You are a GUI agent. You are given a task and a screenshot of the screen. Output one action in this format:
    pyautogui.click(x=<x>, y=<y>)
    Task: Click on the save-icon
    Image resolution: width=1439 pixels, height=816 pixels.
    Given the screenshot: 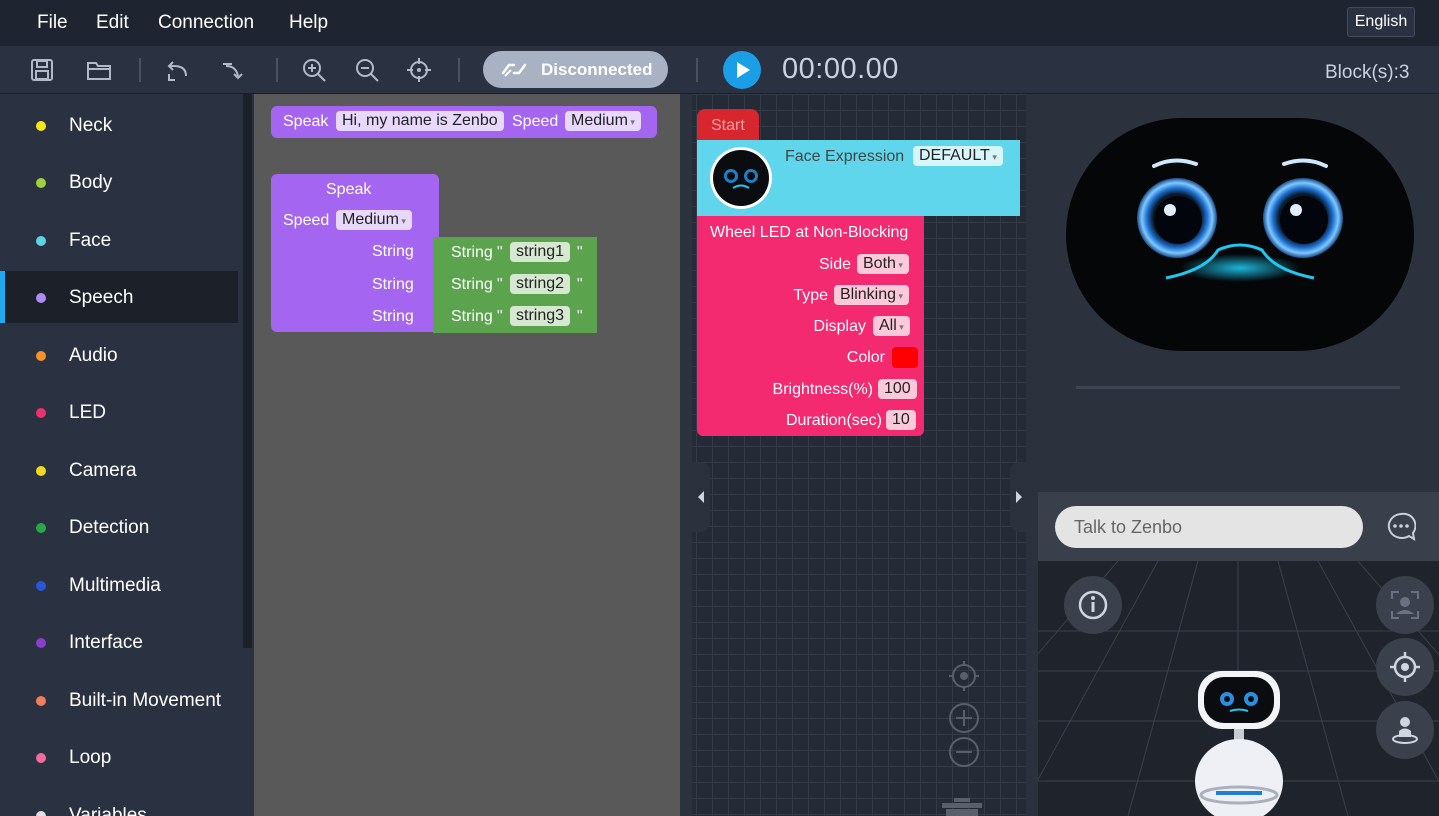 What is the action you would take?
    pyautogui.click(x=42, y=70)
    